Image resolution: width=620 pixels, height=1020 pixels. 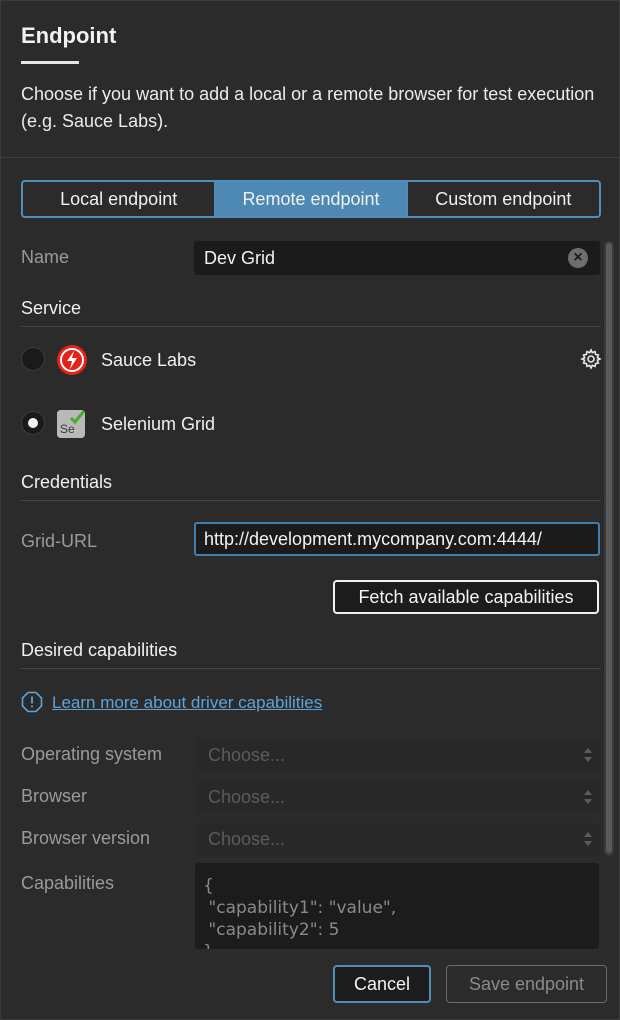 I want to click on clear-icon: ×, so click(x=578, y=258).